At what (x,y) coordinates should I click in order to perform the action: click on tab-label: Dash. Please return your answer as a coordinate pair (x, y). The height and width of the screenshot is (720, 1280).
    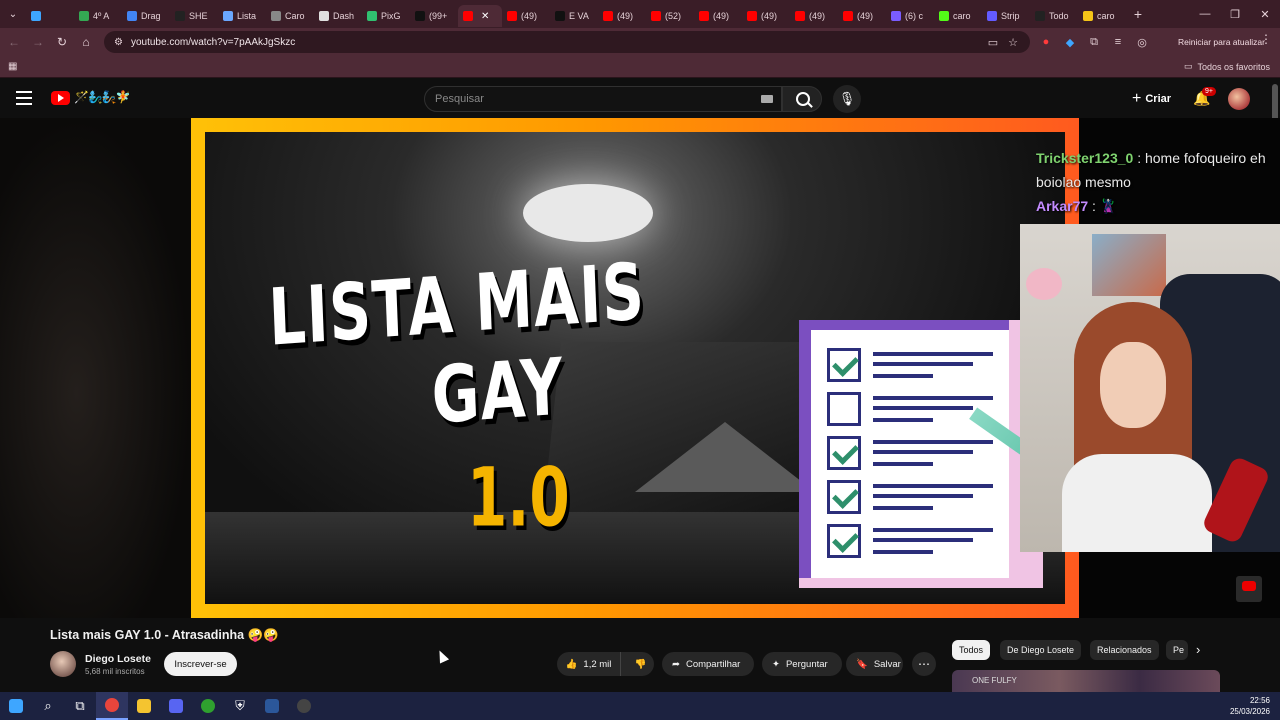
    Looking at the image, I should click on (344, 16).